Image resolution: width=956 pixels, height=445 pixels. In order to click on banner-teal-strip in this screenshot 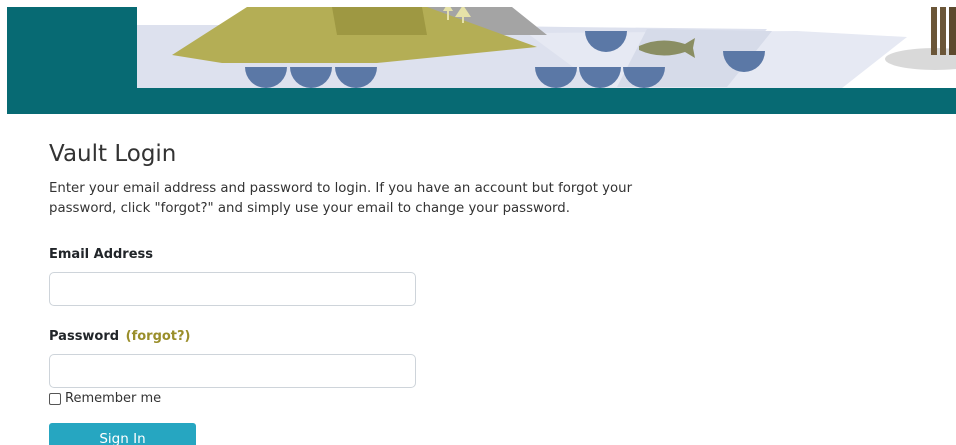, I will do `click(481, 101)`.